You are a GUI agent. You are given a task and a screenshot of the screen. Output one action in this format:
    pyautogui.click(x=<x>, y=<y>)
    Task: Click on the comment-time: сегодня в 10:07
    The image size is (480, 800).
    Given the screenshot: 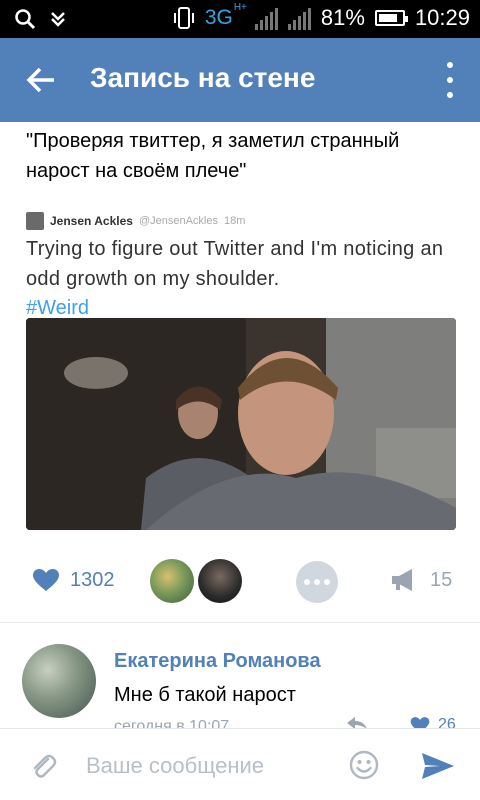 What is the action you would take?
    pyautogui.click(x=172, y=723)
    